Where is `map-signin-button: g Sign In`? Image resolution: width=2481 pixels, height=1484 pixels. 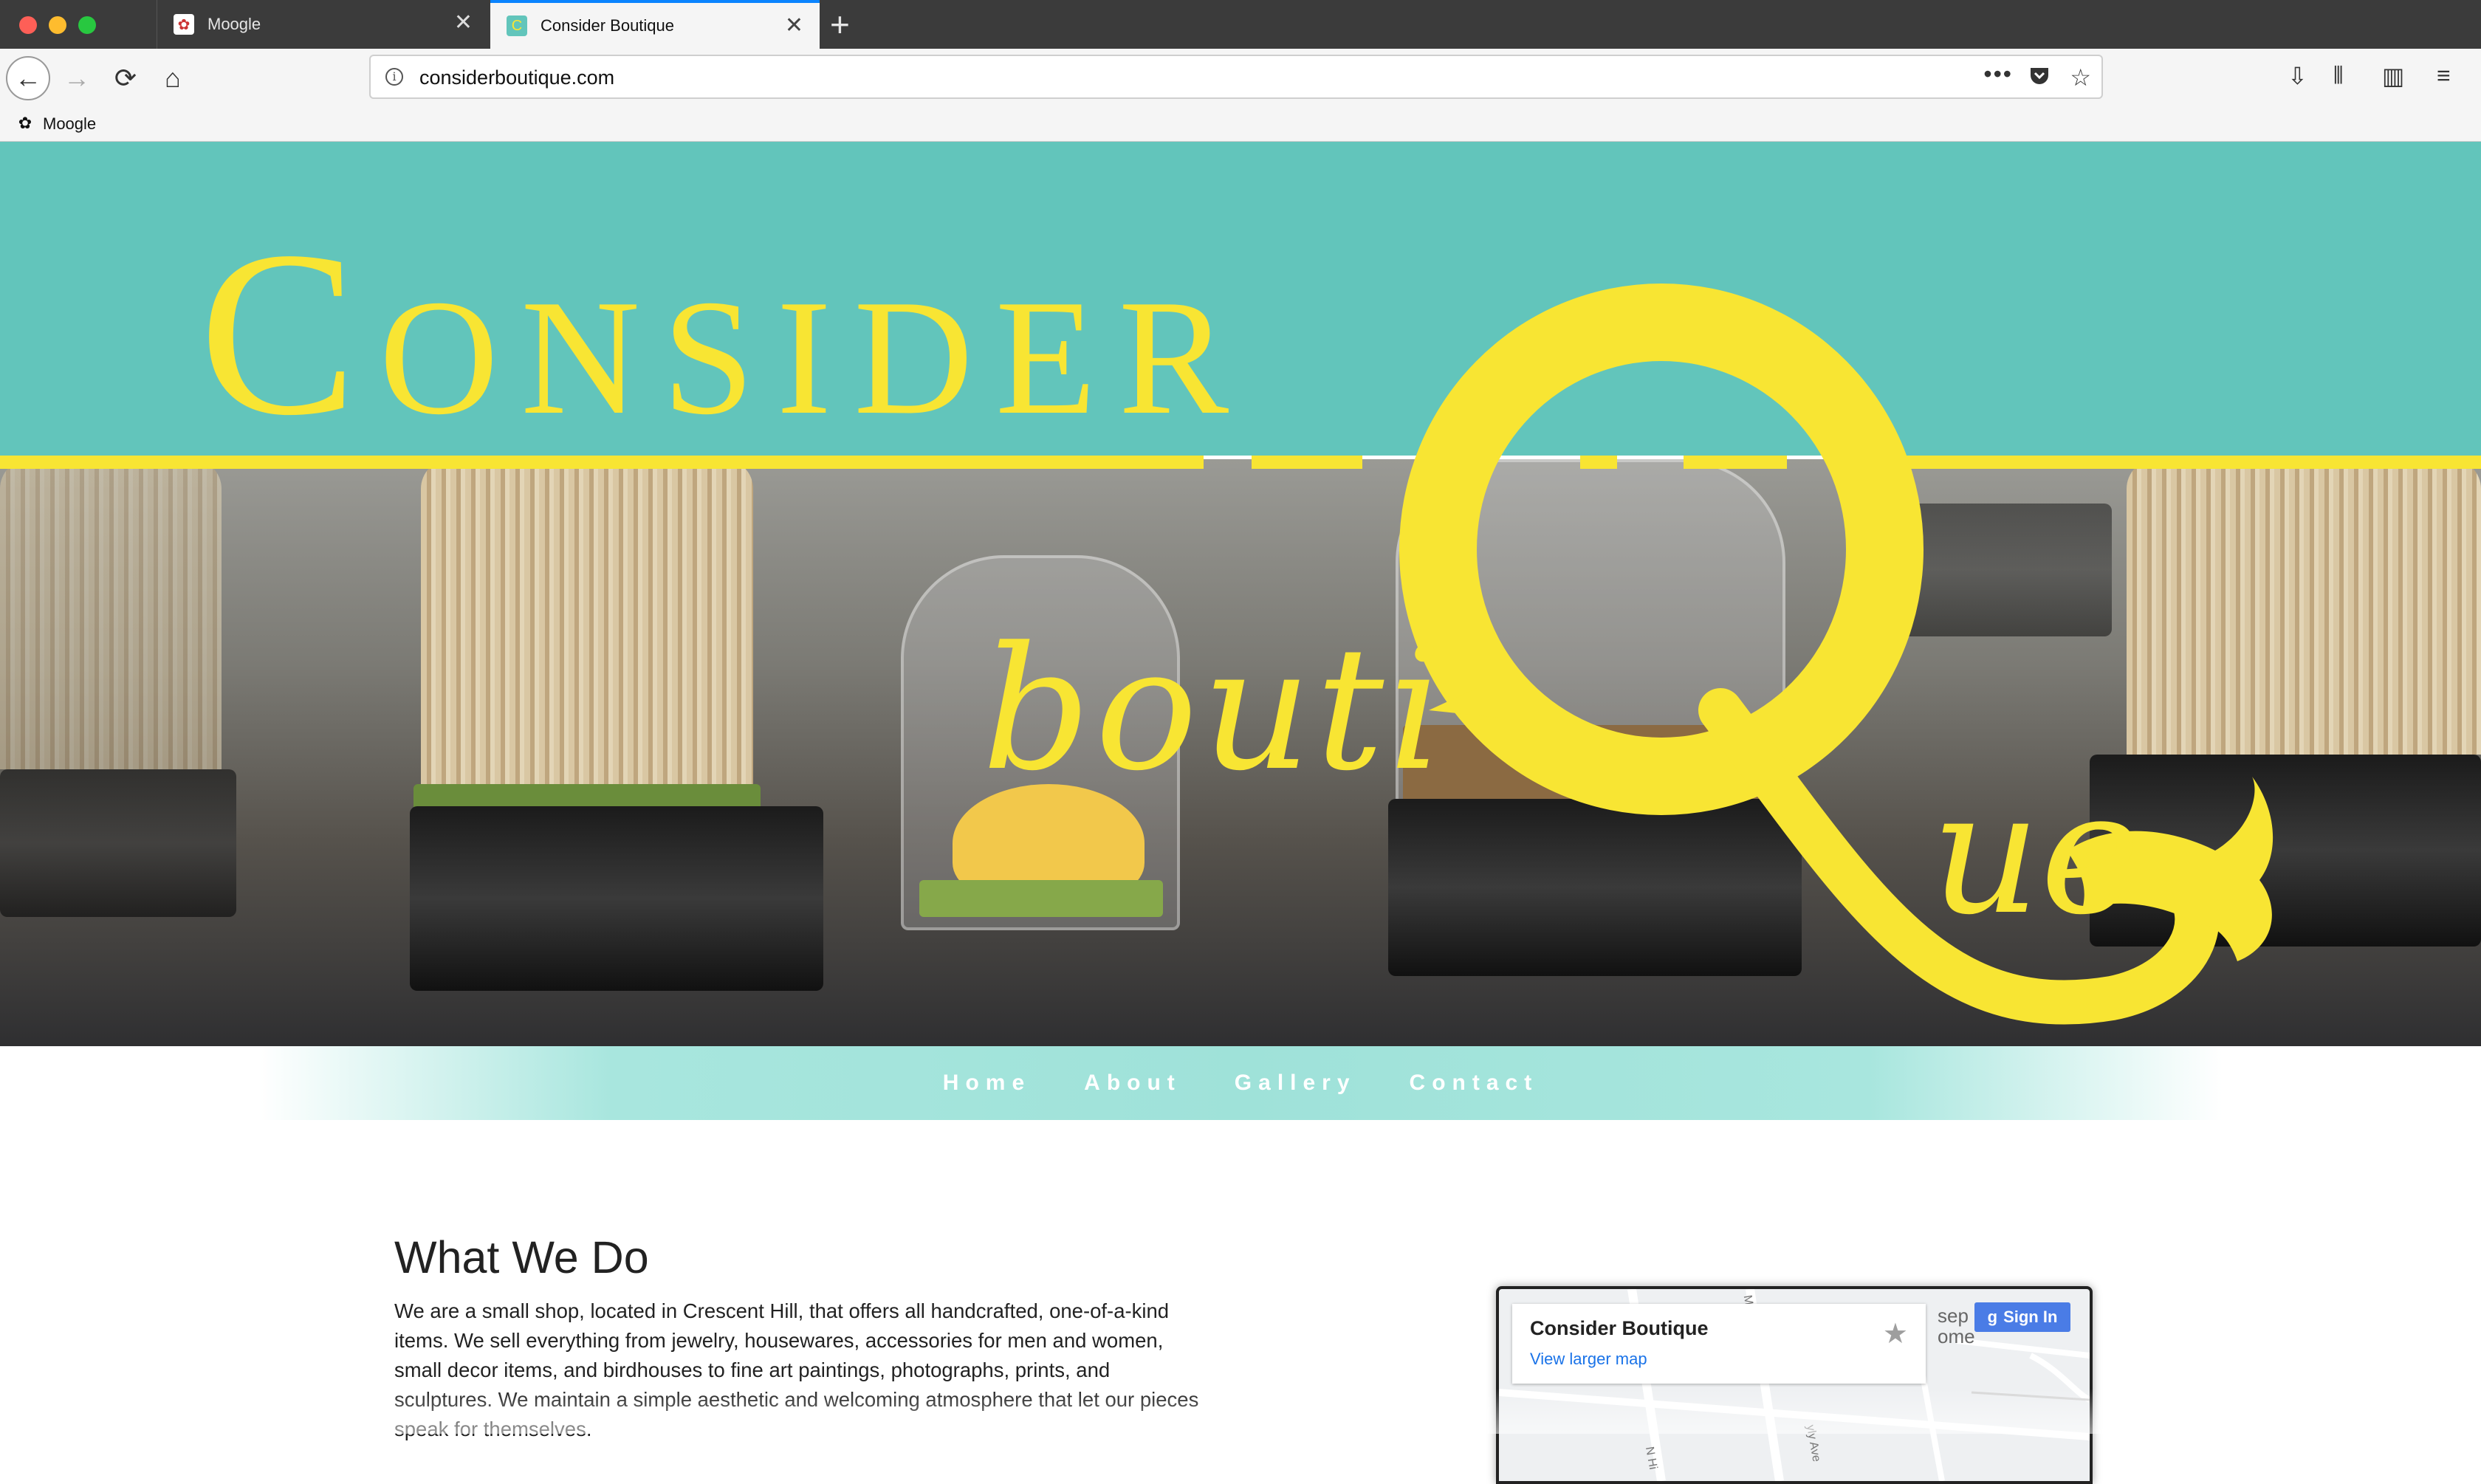
map-signin-button: g Sign In is located at coordinates (2022, 1317).